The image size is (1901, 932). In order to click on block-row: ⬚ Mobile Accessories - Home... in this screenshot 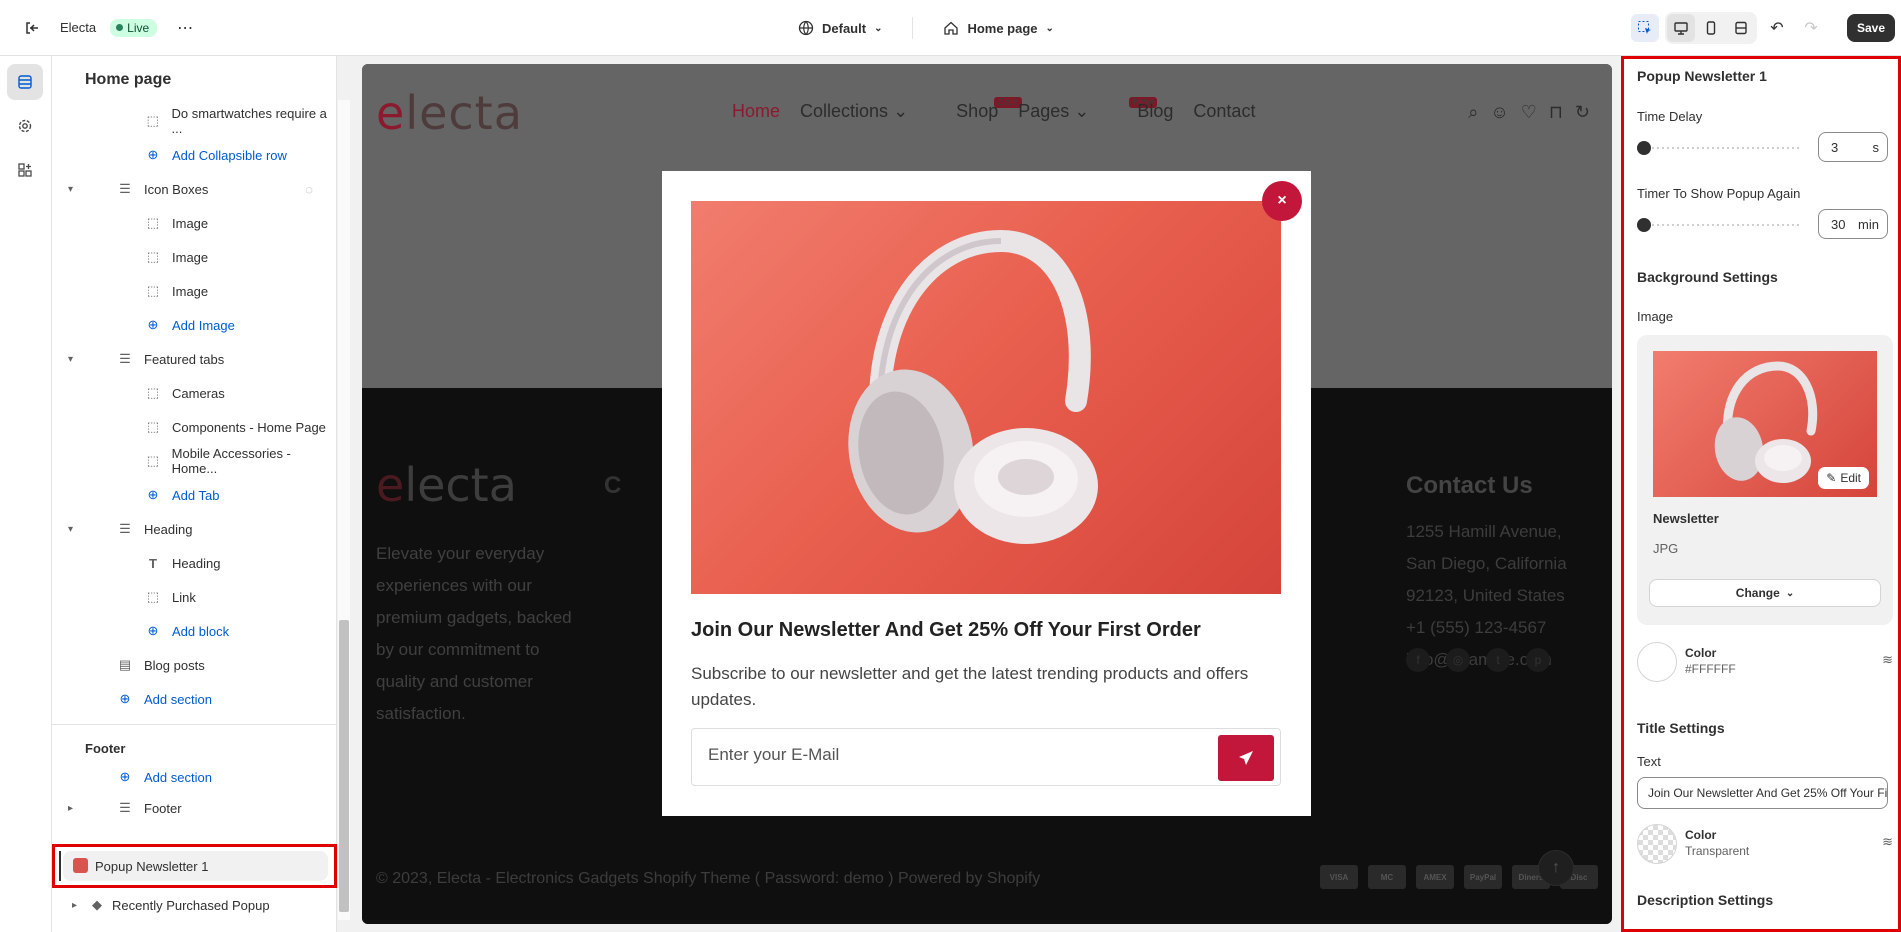, I will do `click(194, 461)`.